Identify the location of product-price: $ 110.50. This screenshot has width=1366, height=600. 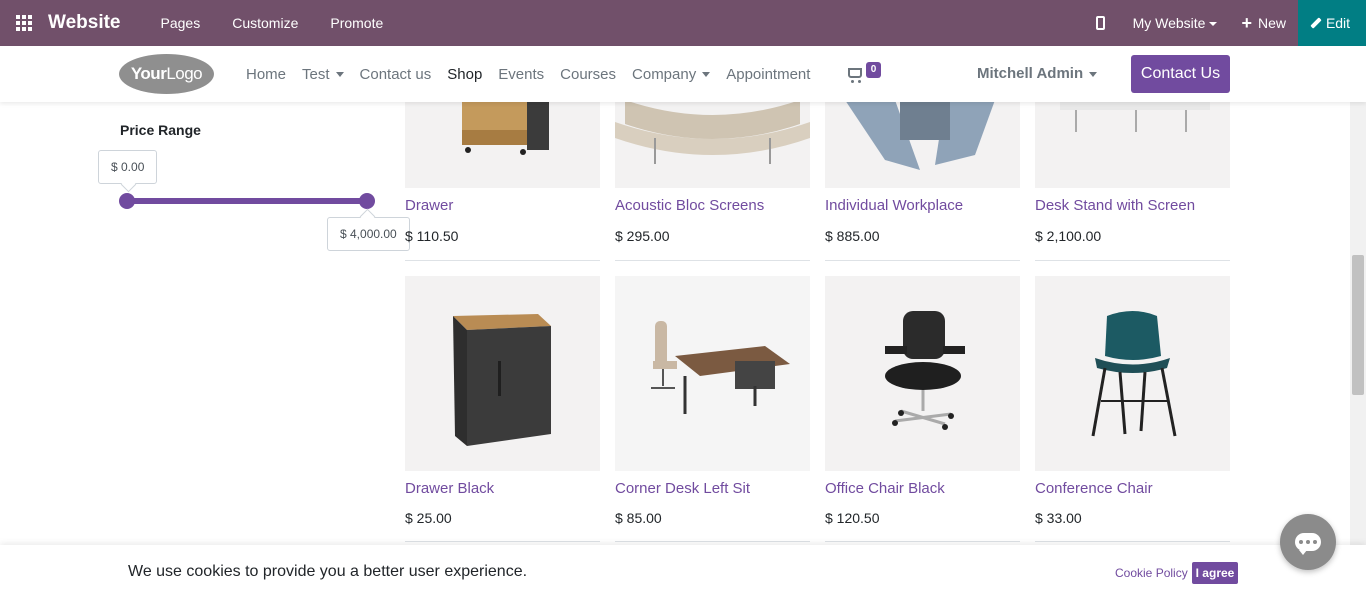
(432, 236).